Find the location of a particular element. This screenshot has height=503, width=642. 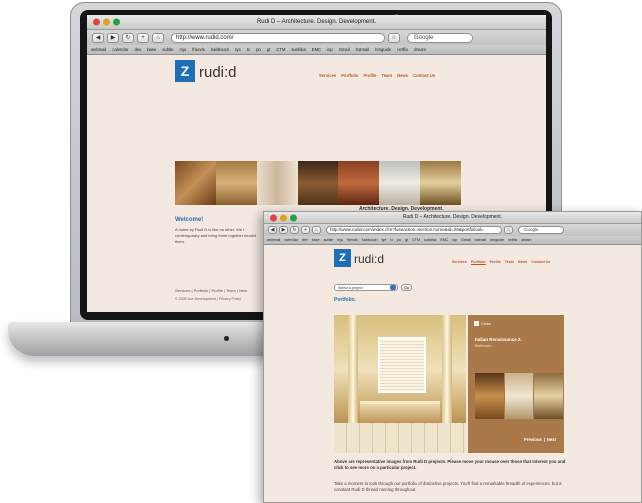

hero-photo-strip is located at coordinates (318, 183).